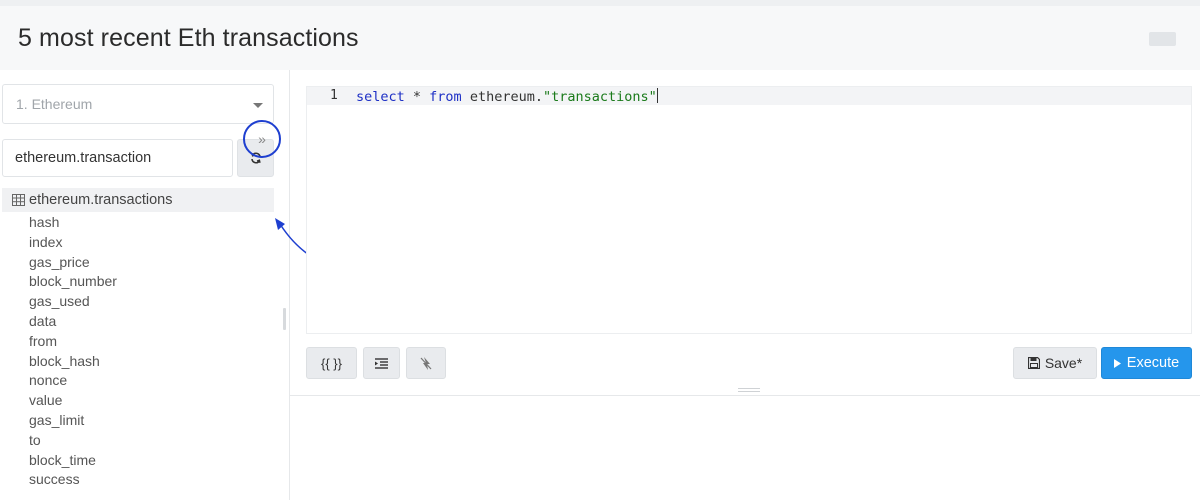 The height and width of the screenshot is (500, 1200). What do you see at coordinates (73, 302) in the screenshot?
I see `column-item: gas_used` at bounding box center [73, 302].